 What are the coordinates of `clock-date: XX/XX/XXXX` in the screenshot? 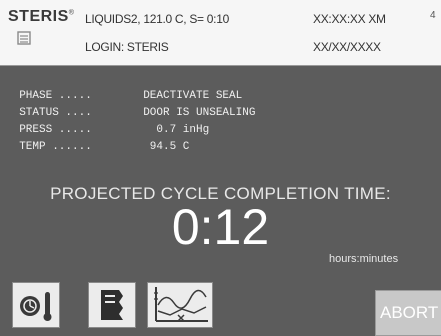 It's located at (347, 47).